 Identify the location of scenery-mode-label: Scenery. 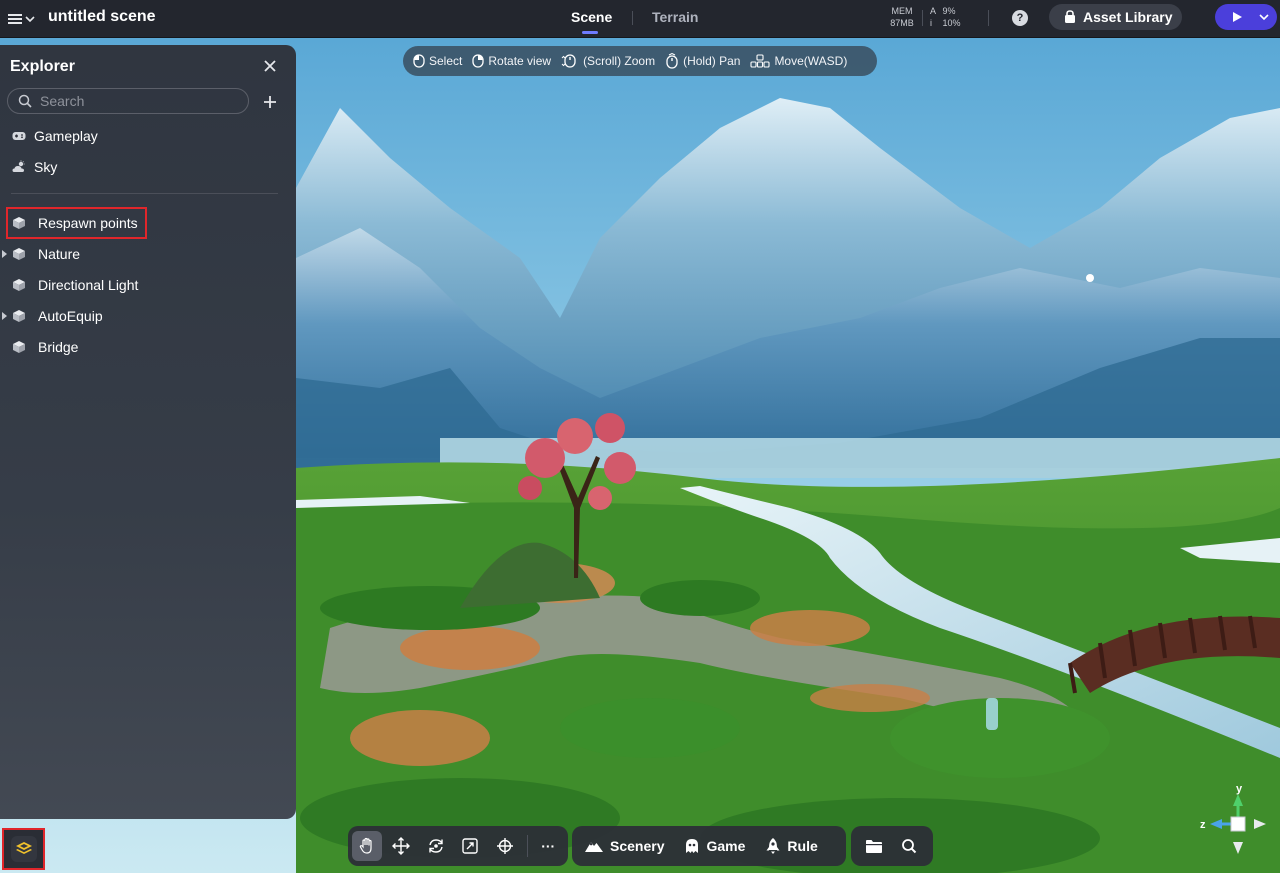
(637, 846).